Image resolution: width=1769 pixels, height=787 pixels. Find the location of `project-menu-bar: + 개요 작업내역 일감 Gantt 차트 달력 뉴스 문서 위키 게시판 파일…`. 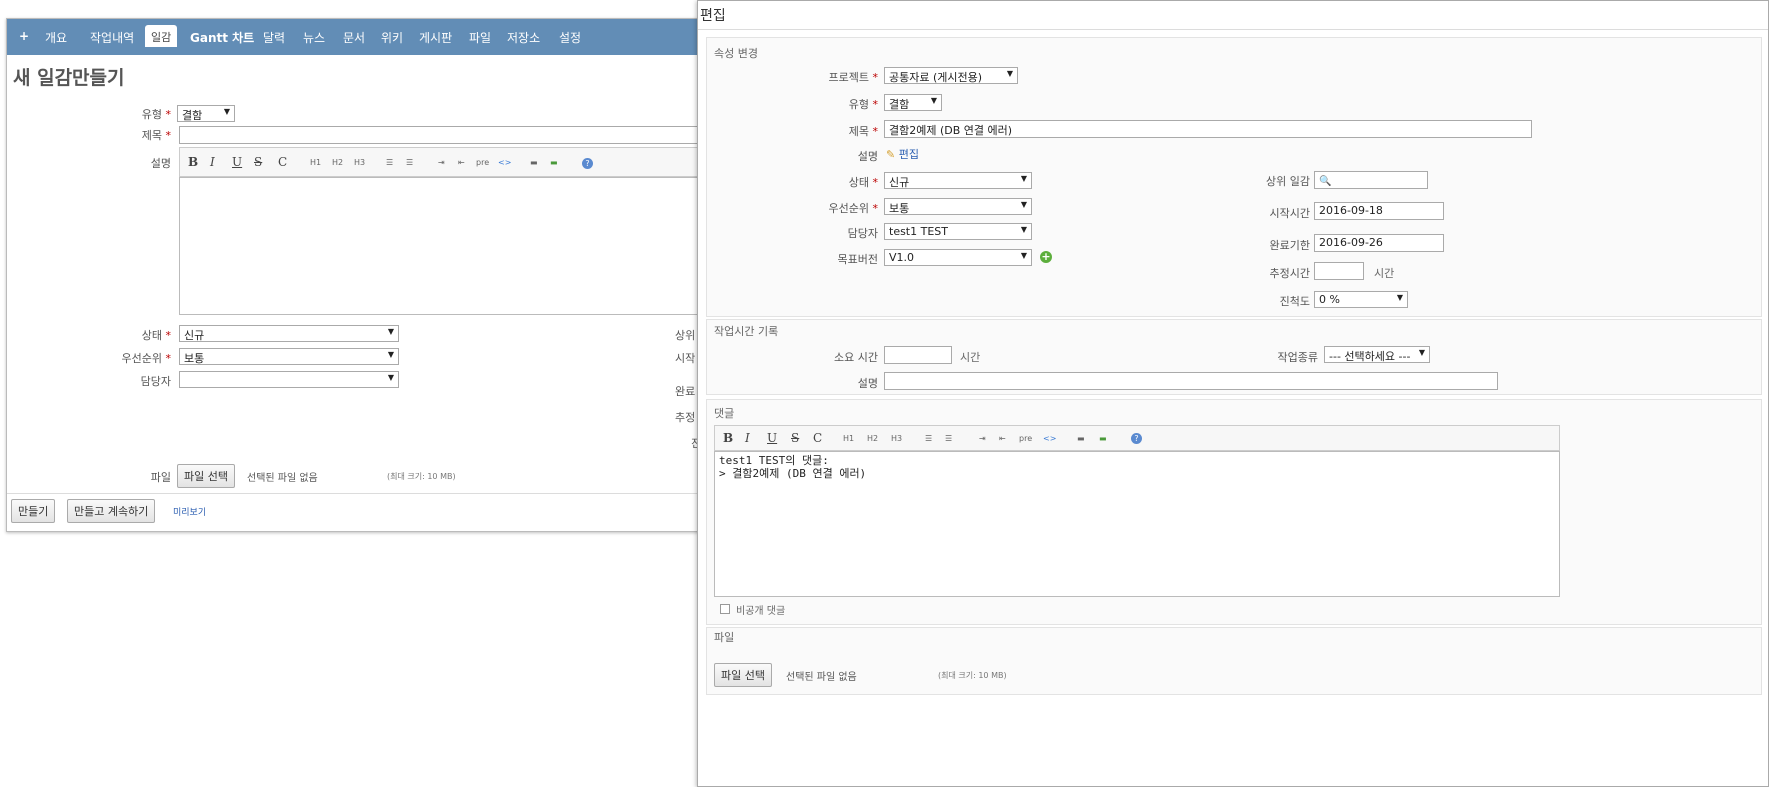

project-menu-bar: + 개요 작업내역 일감 Gantt 차트 달력 뉴스 문서 위키 게시판 파일… is located at coordinates (371, 37).